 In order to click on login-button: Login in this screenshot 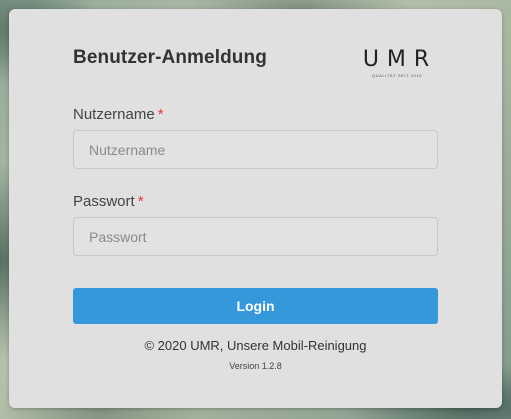, I will do `click(255, 306)`.